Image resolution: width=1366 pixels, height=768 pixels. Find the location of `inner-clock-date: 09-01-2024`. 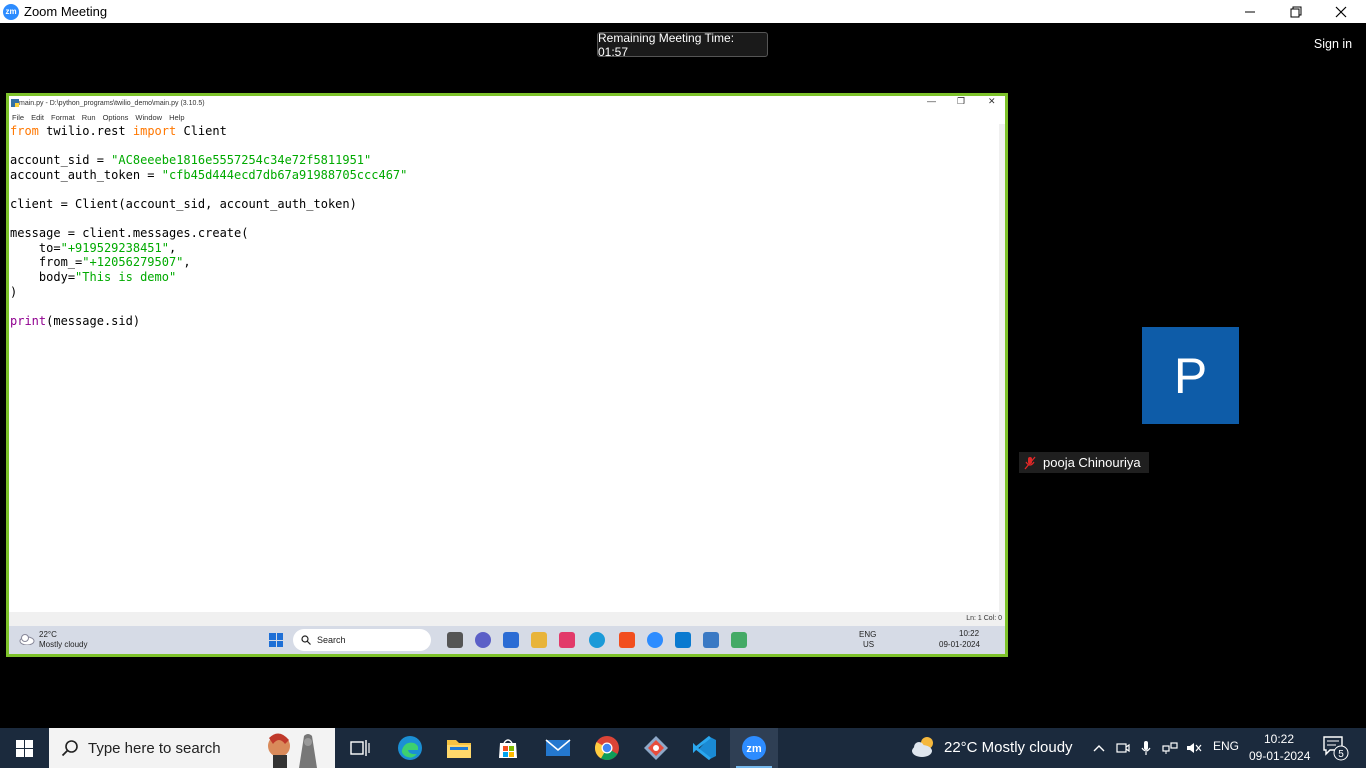

inner-clock-date: 09-01-2024 is located at coordinates (959, 644).